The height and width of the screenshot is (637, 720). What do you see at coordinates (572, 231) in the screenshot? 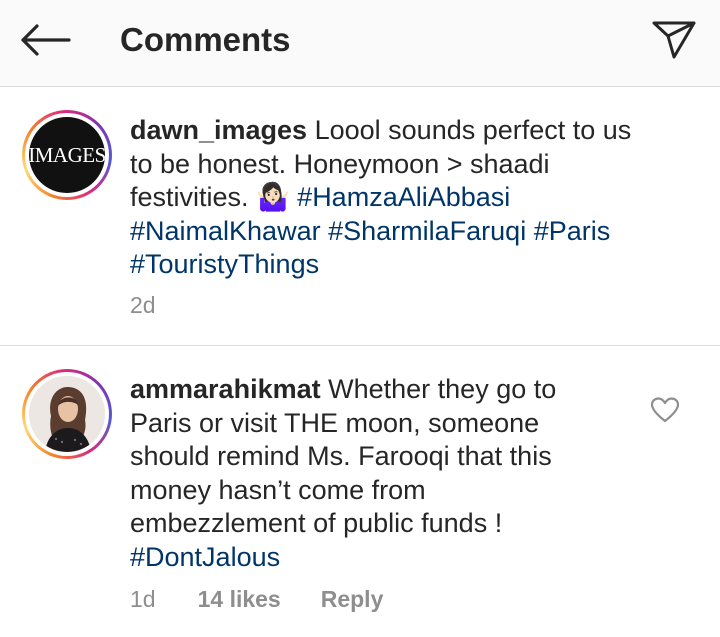
I see `hashtag-link: #Paris` at bounding box center [572, 231].